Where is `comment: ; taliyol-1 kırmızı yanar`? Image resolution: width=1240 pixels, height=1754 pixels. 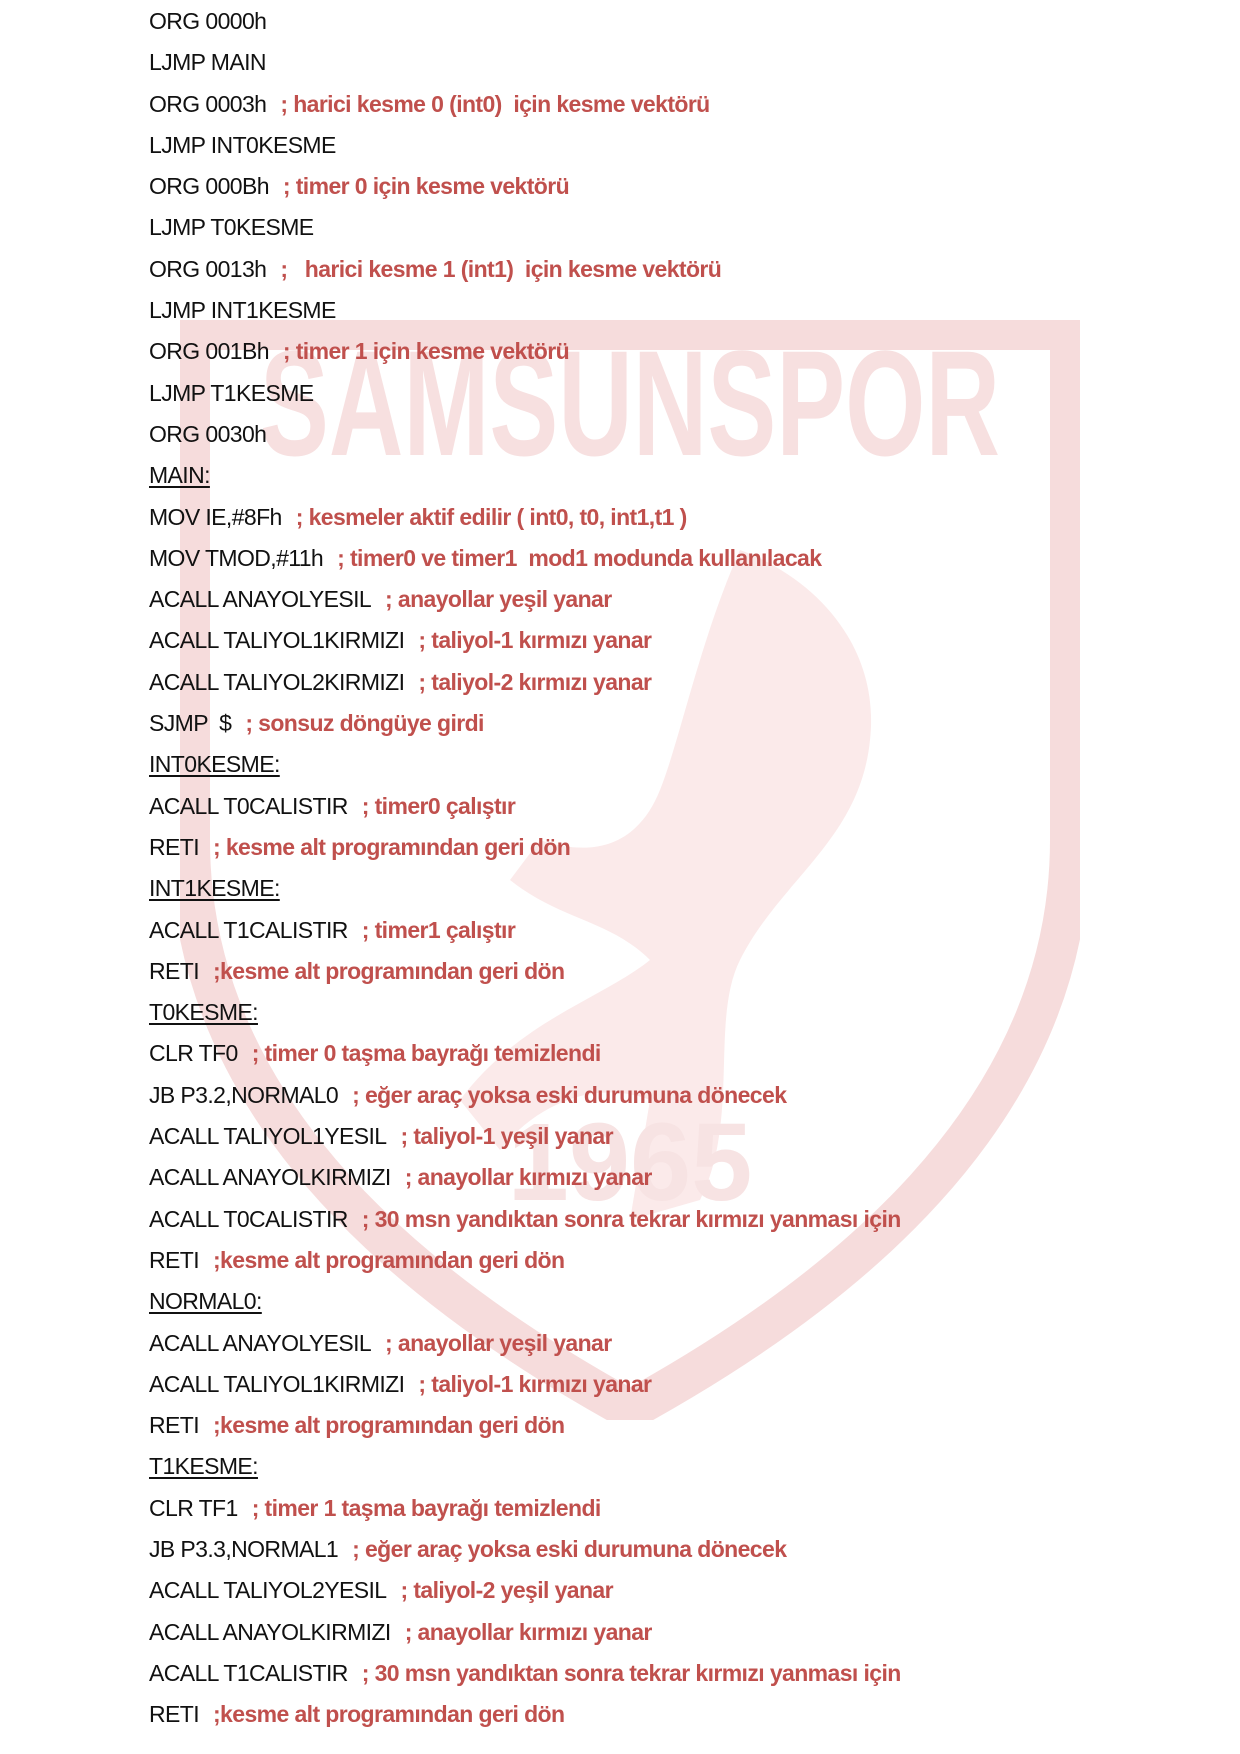
comment: ; taliyol-1 kırmızı yanar is located at coordinates (535, 640).